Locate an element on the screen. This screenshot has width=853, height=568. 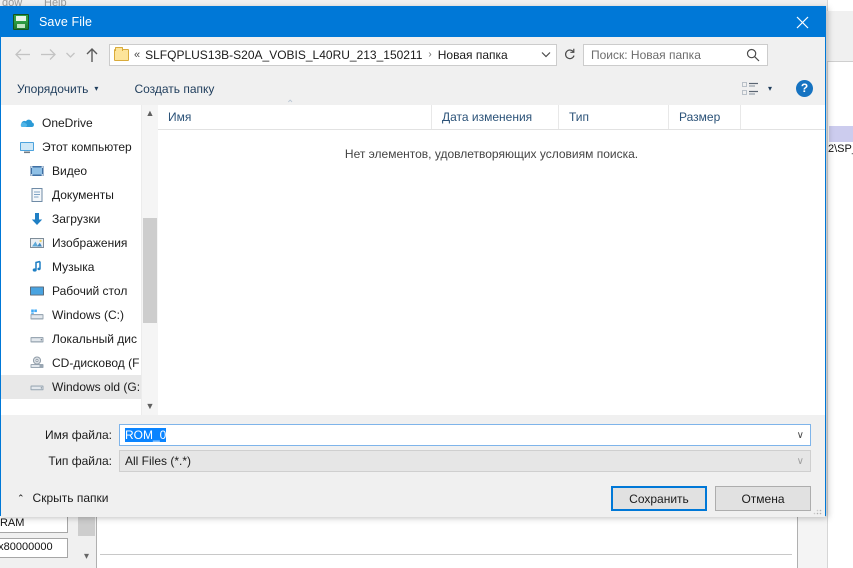
sidebar-item-music: Музыка is located at coordinates (71, 267).